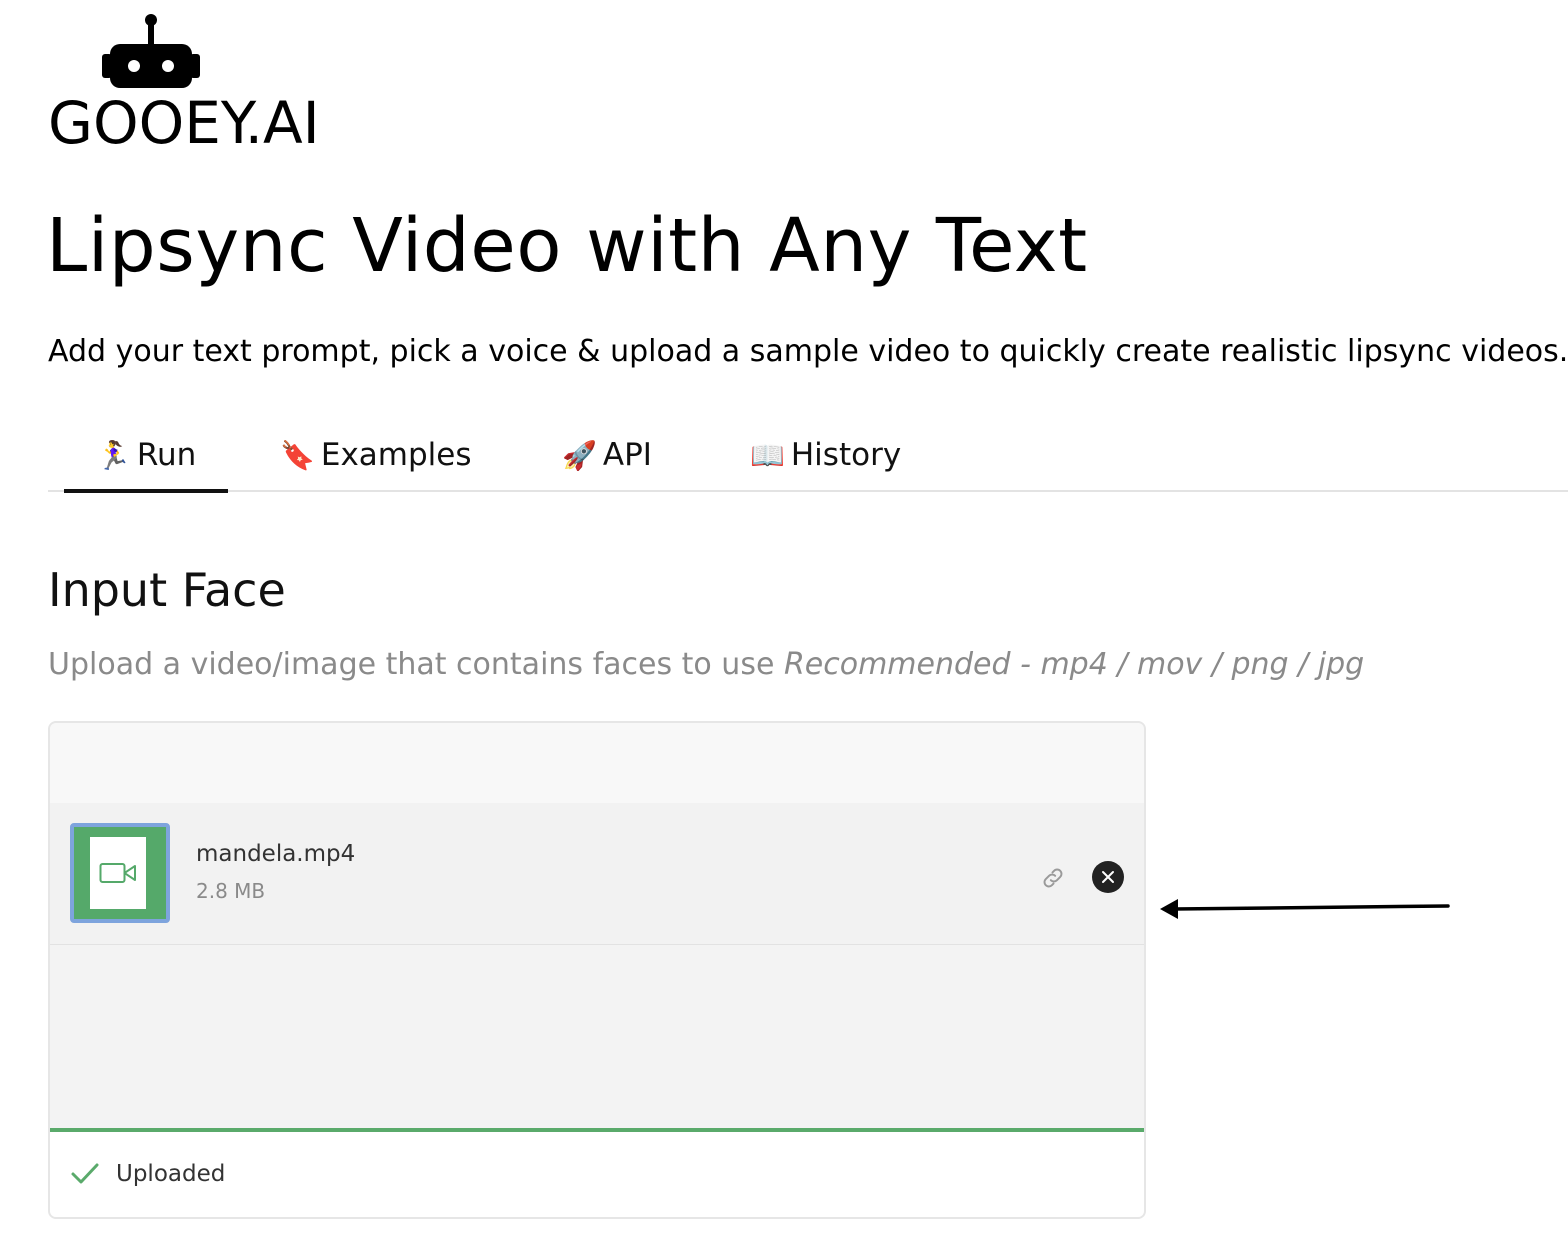 This screenshot has width=1568, height=1246. What do you see at coordinates (597, 763) in the screenshot?
I see `uploader-header` at bounding box center [597, 763].